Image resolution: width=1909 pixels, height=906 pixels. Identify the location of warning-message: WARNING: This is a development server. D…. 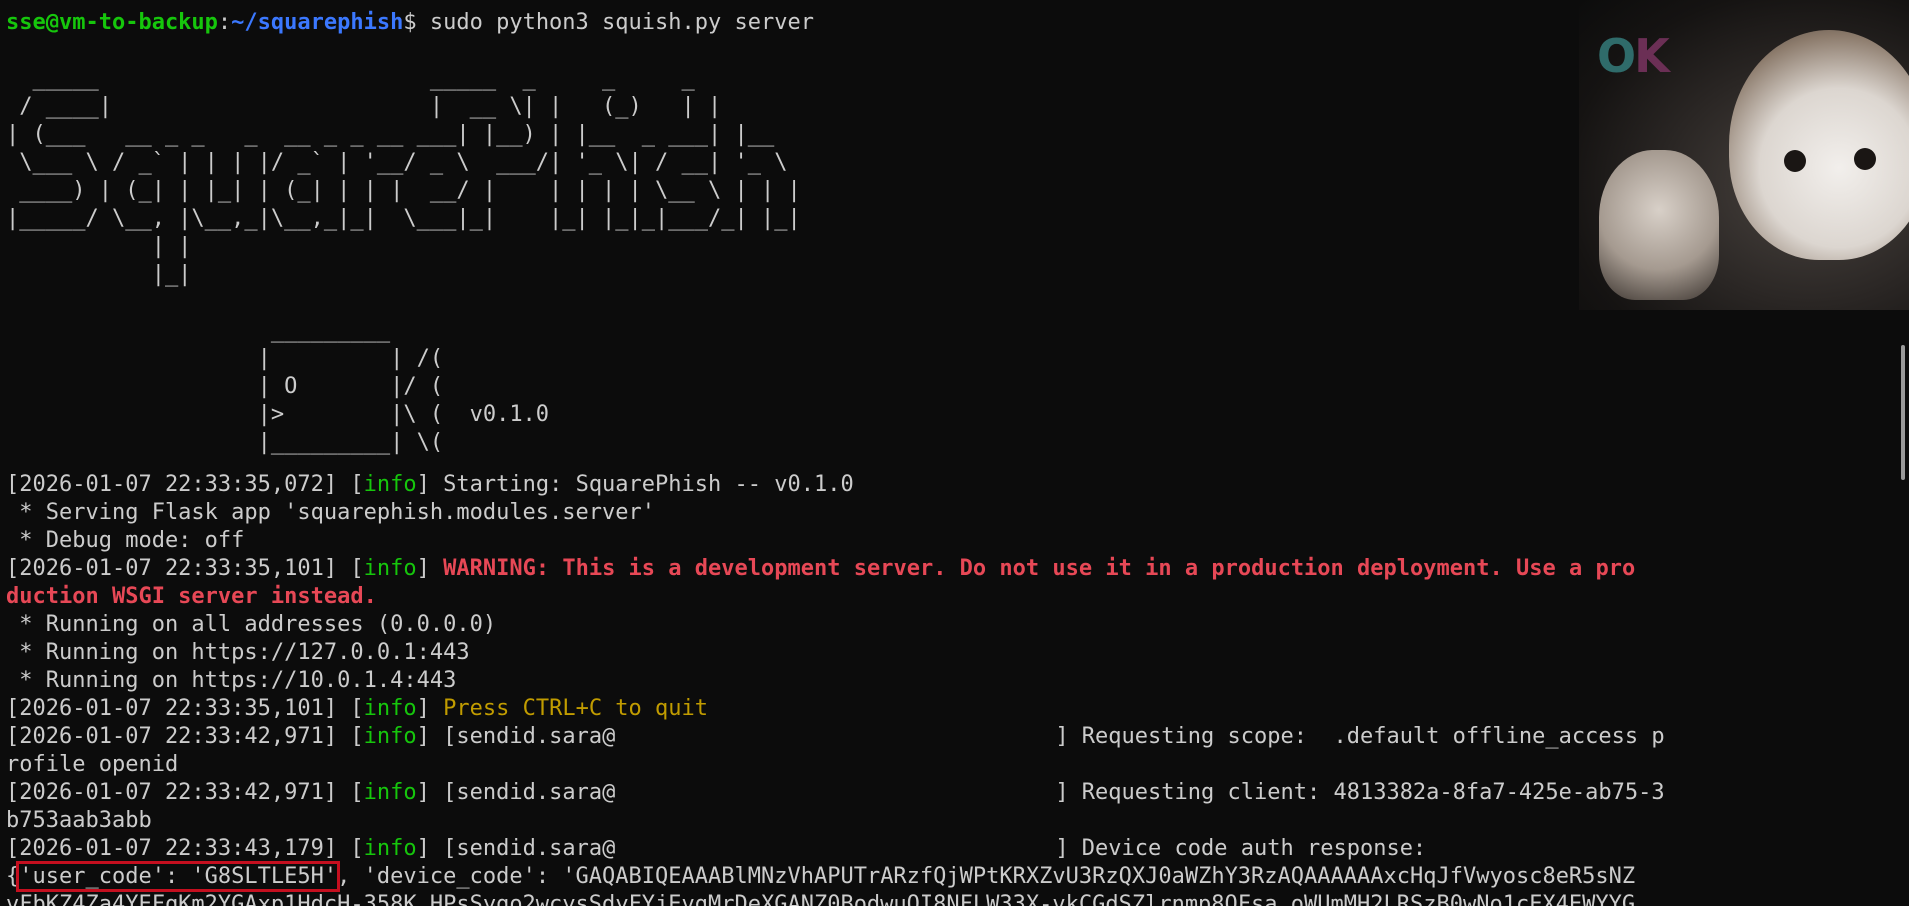
(1039, 568).